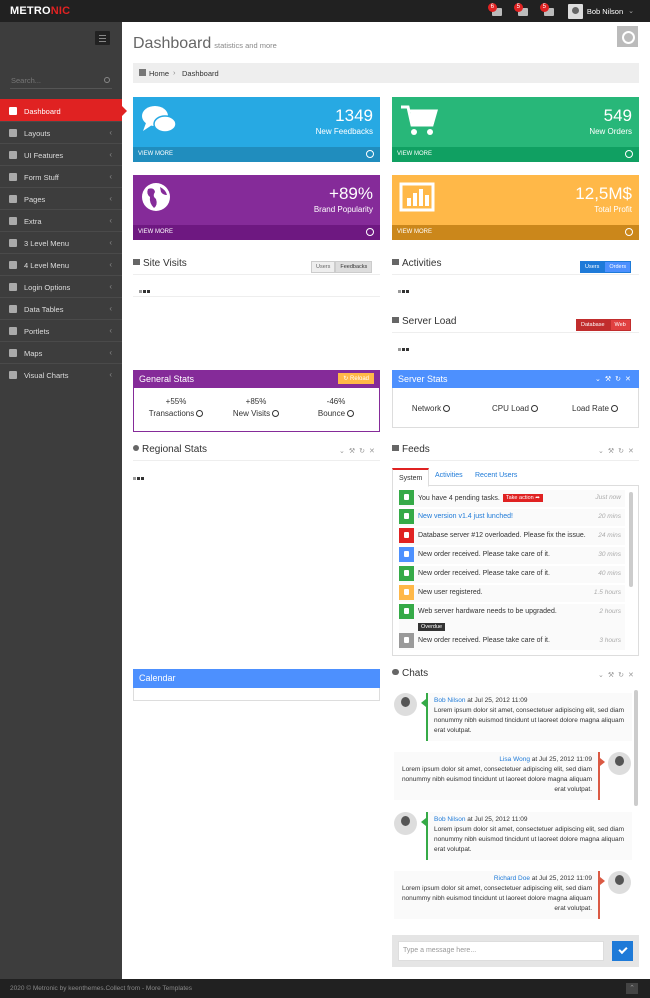  I want to click on feed-item: New user registered. 1.5 hours, so click(512, 593).